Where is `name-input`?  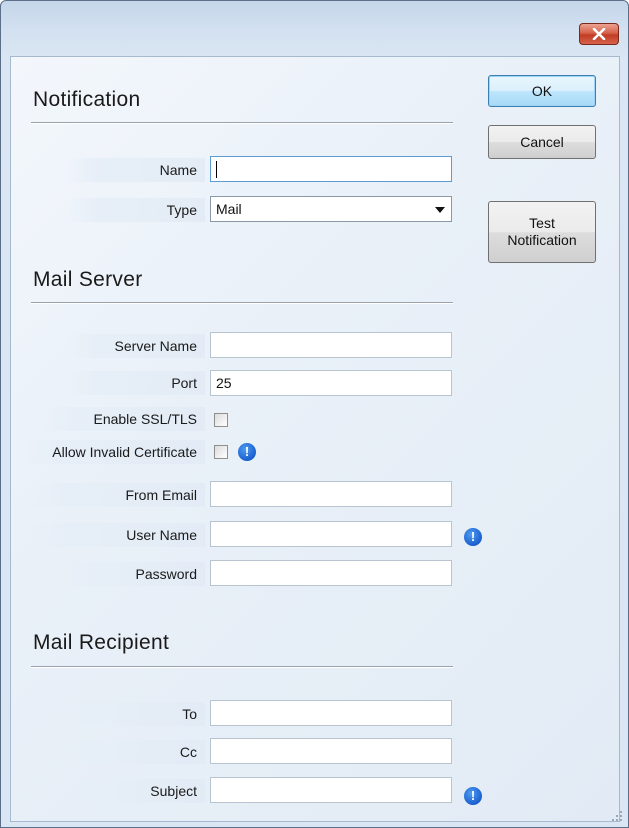
name-input is located at coordinates (331, 169).